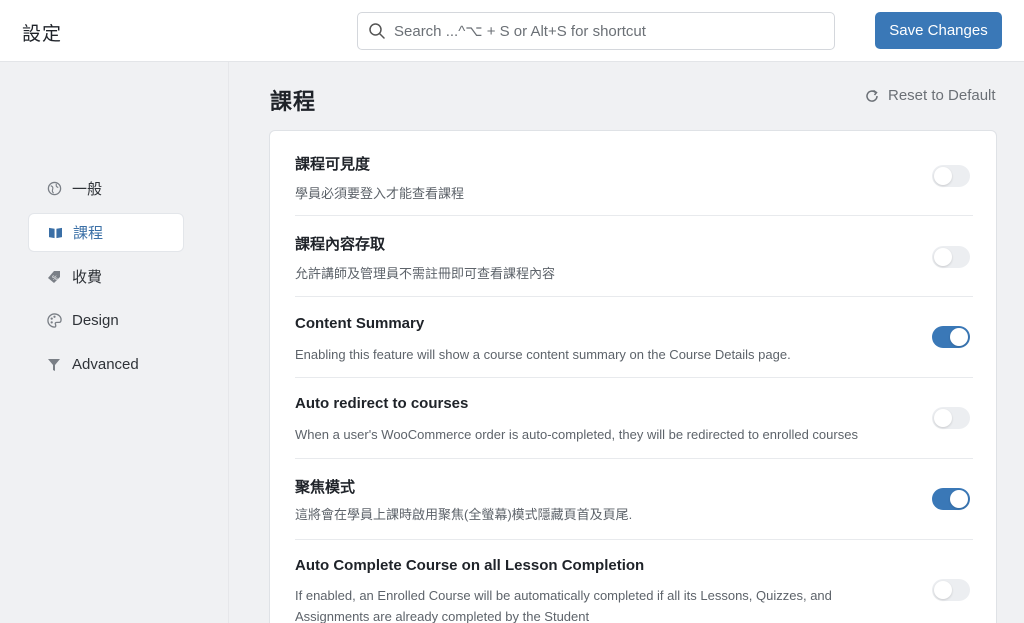 This screenshot has width=1024, height=623. I want to click on sidebar-item-label: Advanced, so click(105, 364).